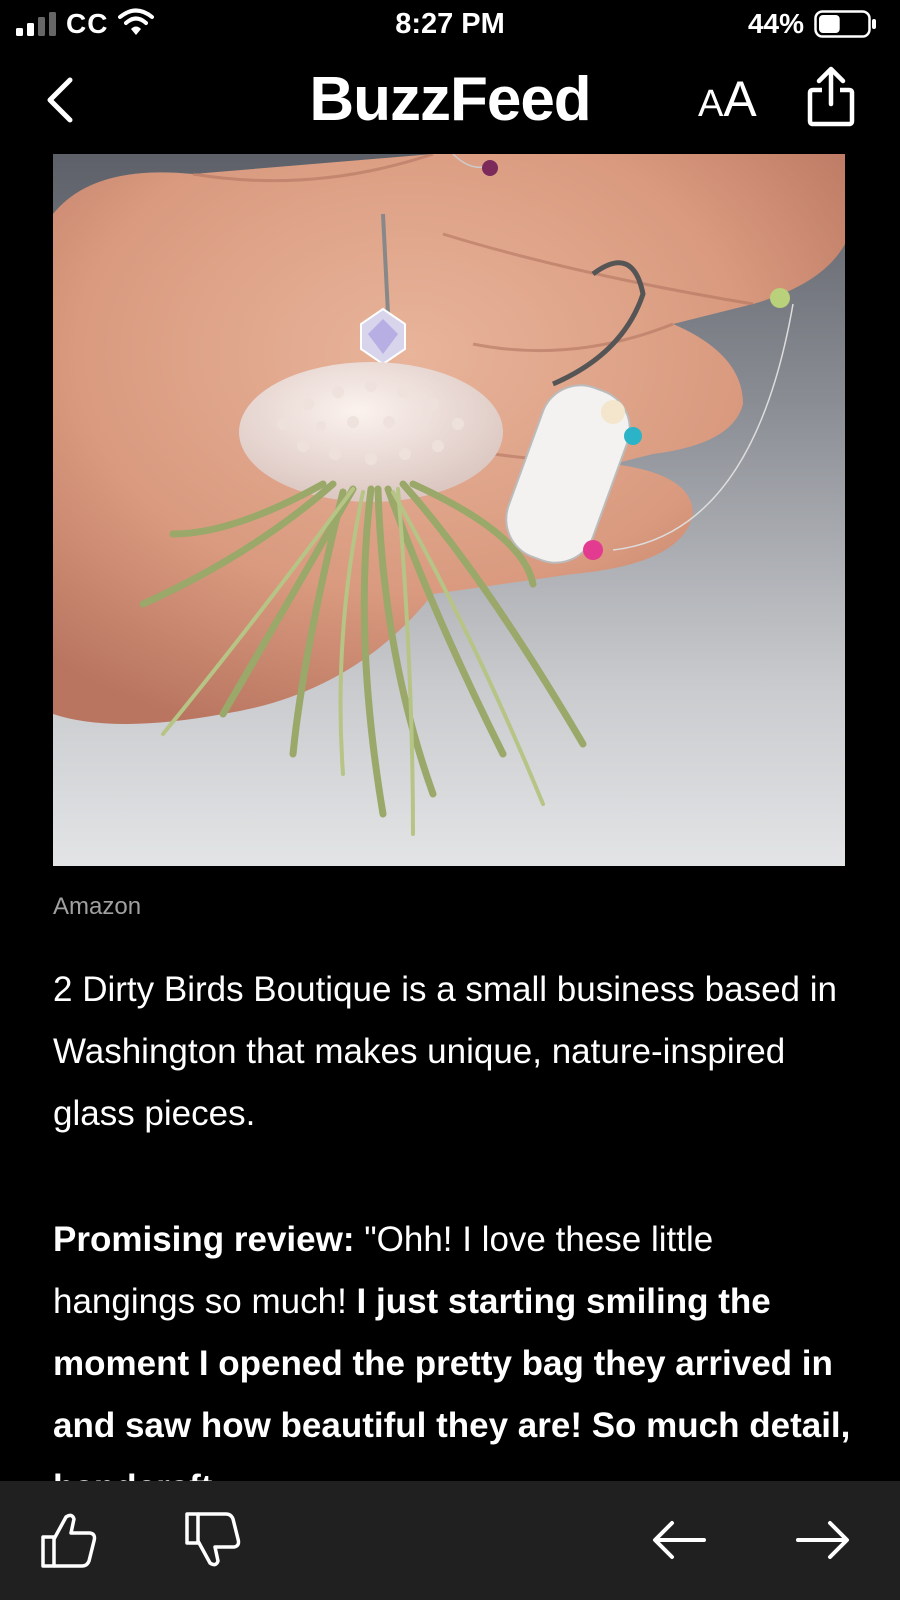 Image resolution: width=900 pixels, height=1600 pixels. I want to click on battery-percent: 44%, so click(775, 23).